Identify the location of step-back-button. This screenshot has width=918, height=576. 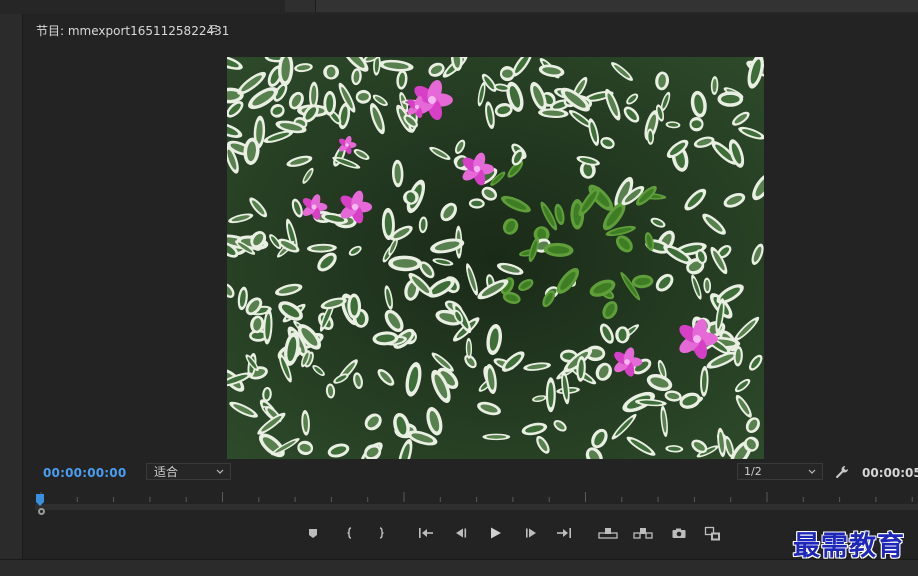
(461, 536).